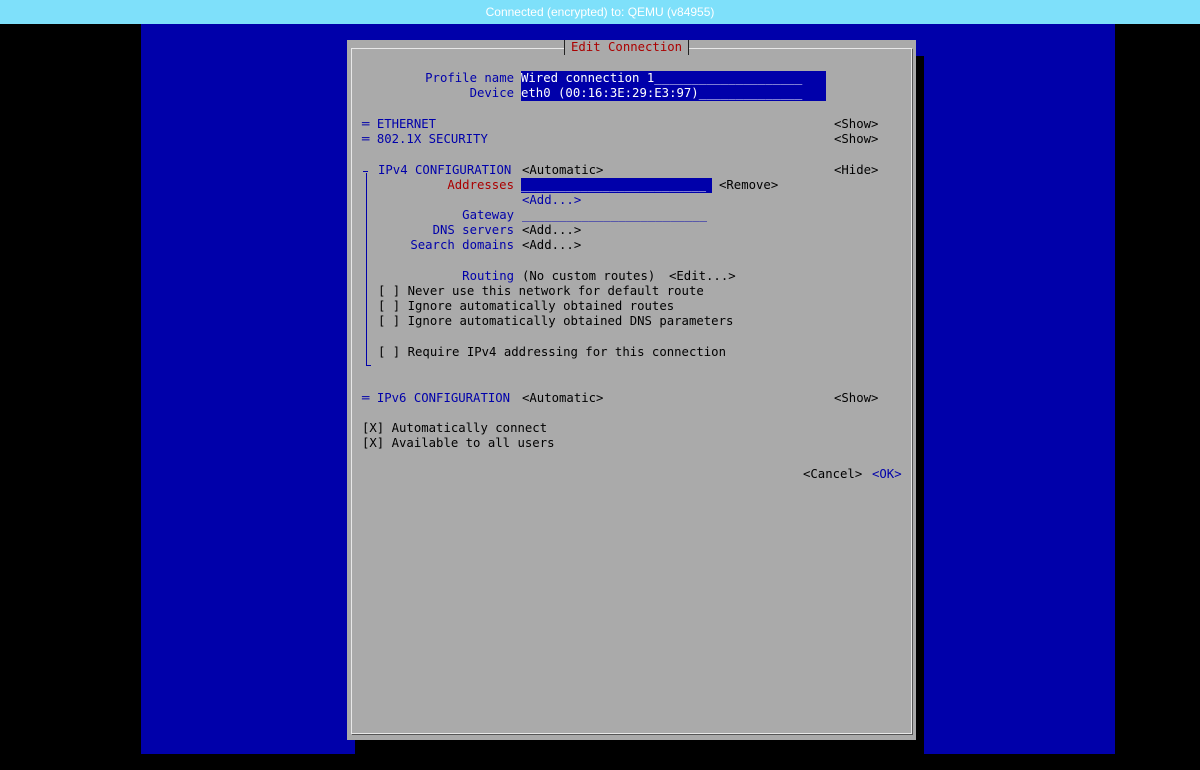  I want to click on ethernet-show-button: <Show>, so click(856, 124).